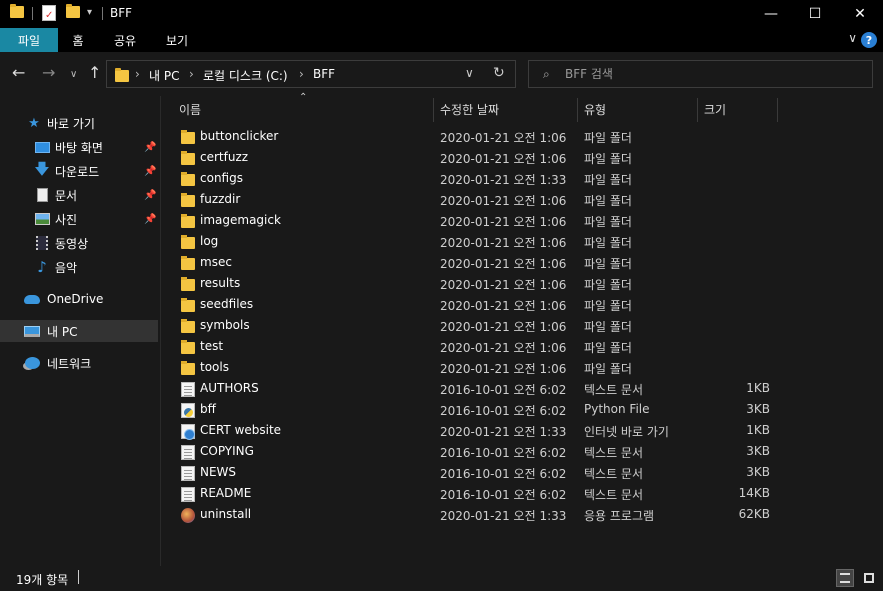 The height and width of the screenshot is (591, 883). I want to click on desktop-icon, so click(42, 147).